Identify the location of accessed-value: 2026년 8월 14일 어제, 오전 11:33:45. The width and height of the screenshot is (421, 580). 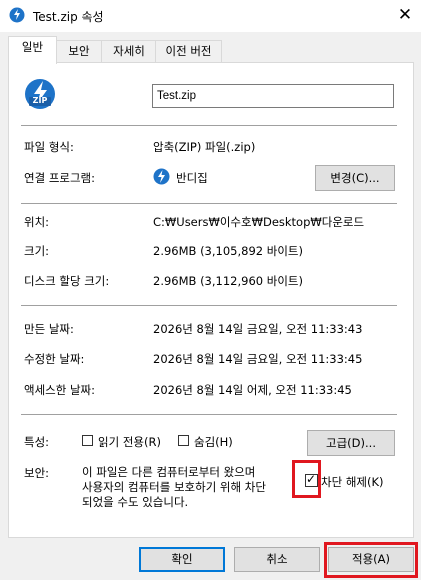
(252, 390).